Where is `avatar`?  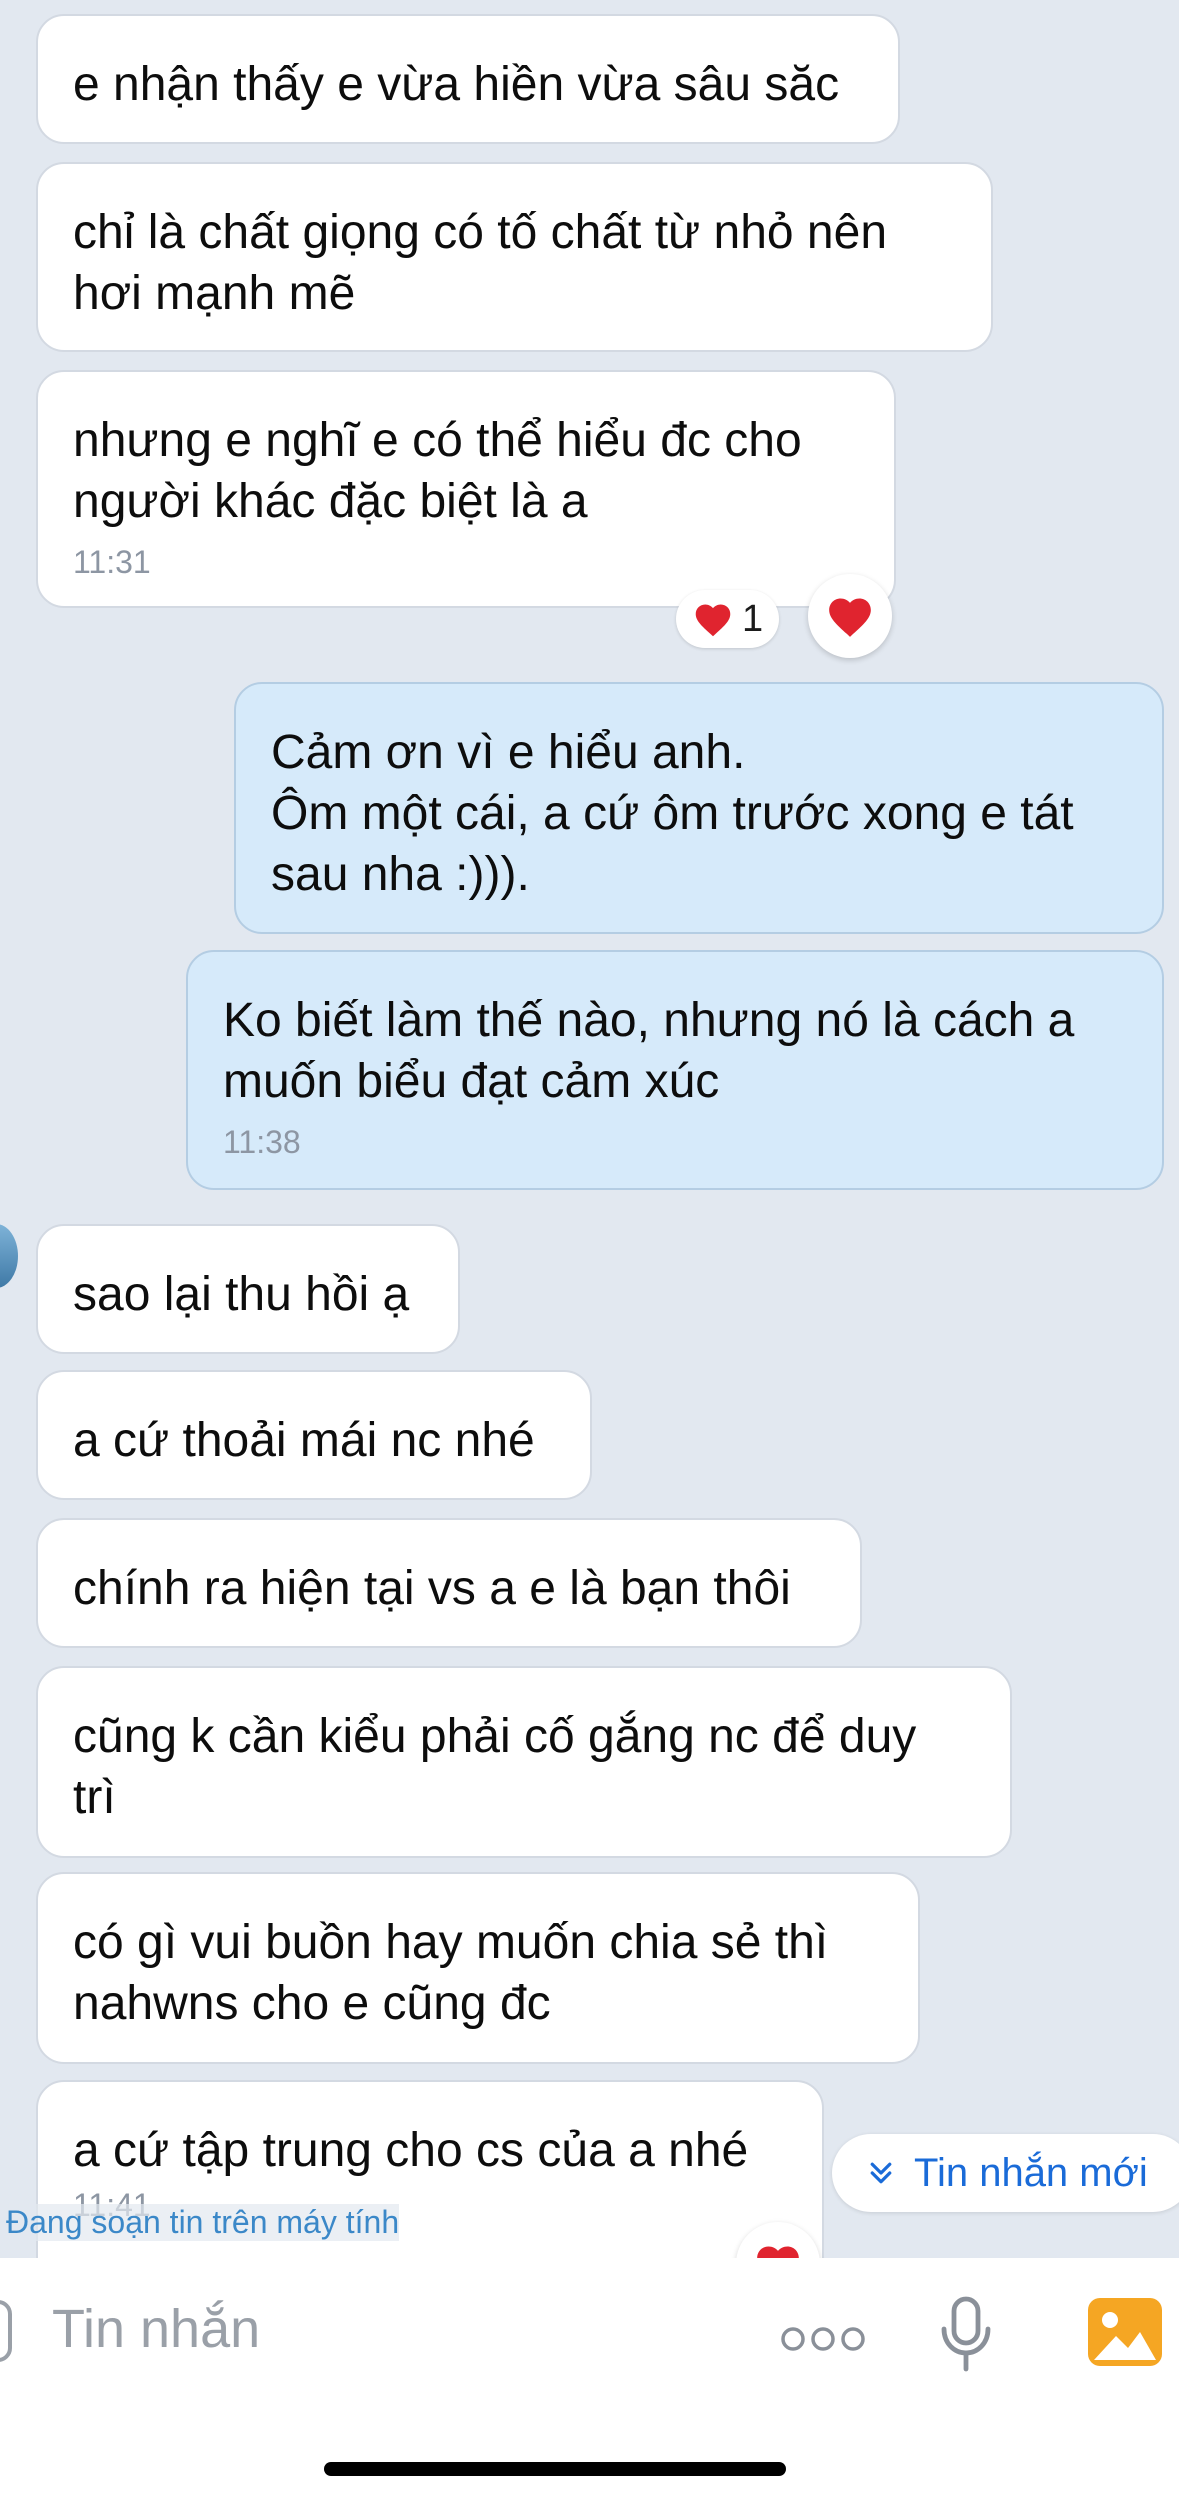
avatar is located at coordinates (9, 1256).